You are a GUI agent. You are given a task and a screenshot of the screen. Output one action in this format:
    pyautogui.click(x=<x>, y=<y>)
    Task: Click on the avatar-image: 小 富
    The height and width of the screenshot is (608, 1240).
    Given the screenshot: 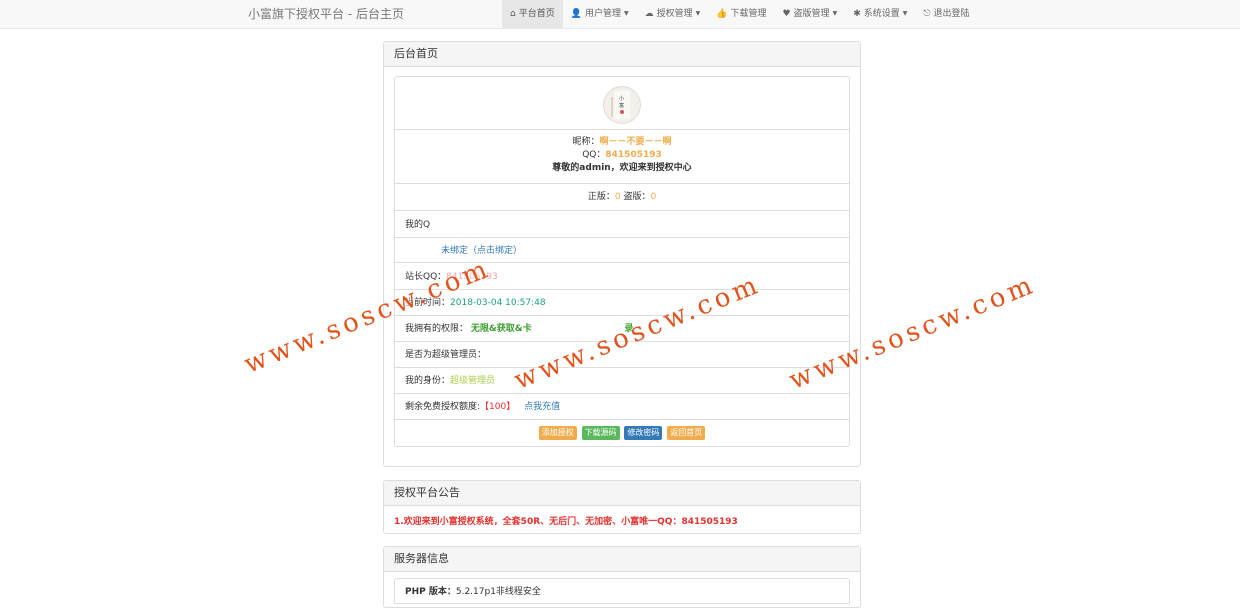 What is the action you would take?
    pyautogui.click(x=620, y=105)
    